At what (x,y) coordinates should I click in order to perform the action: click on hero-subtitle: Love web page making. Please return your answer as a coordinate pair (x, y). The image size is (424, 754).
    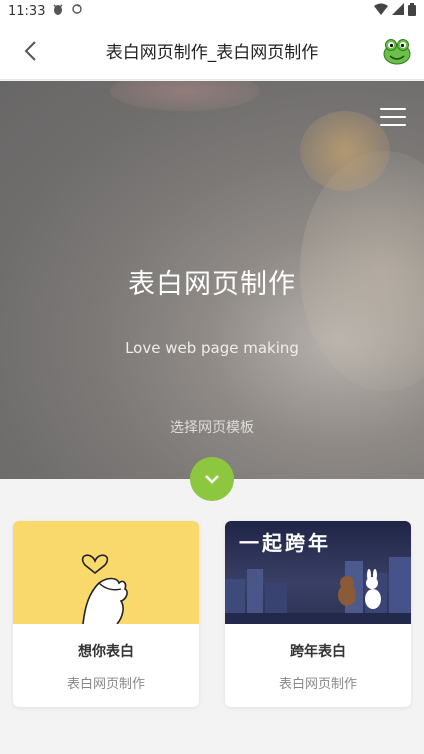
    Looking at the image, I should click on (212, 348).